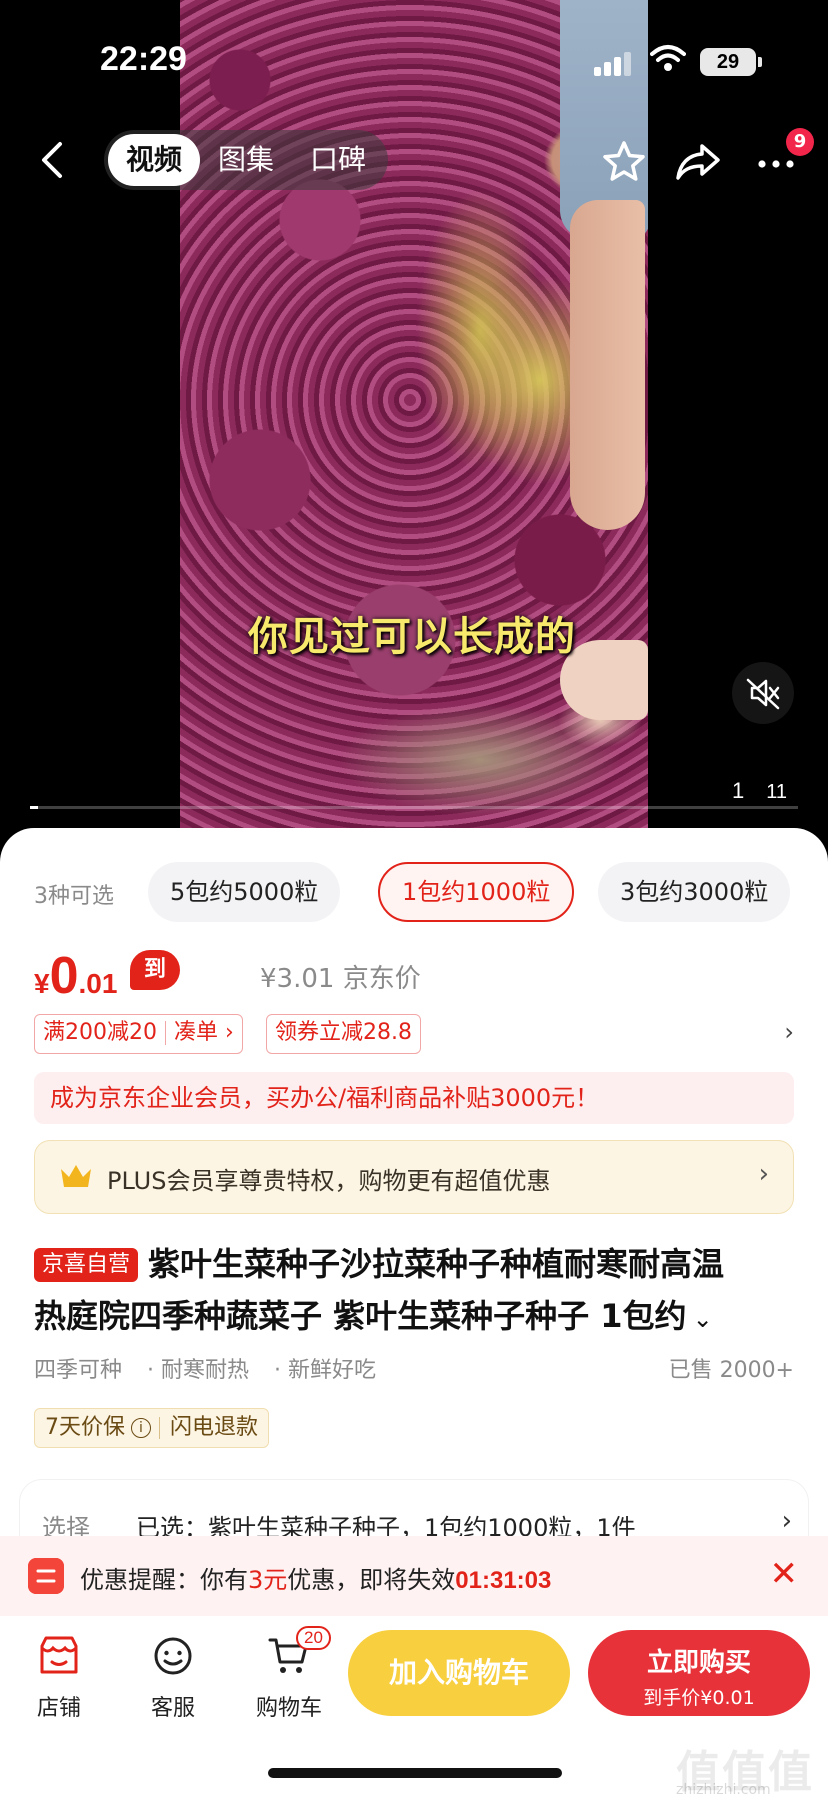 This screenshot has height=1796, width=828. Describe the element at coordinates (58, 1708) in the screenshot. I see `store-label: 店铺` at that location.